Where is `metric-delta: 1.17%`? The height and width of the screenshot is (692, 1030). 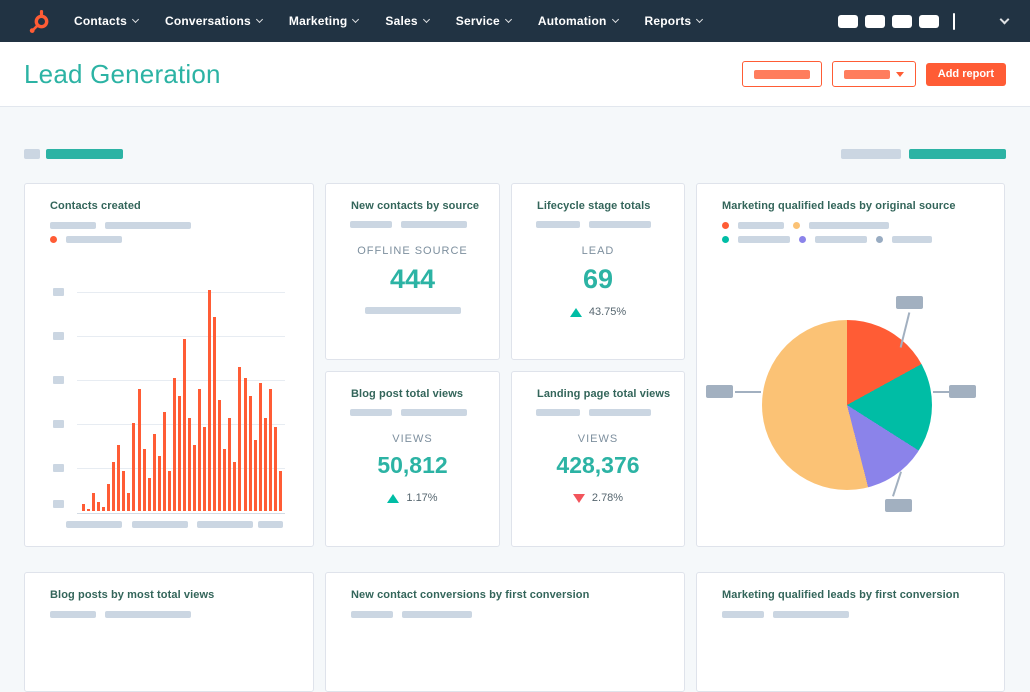
metric-delta: 1.17% is located at coordinates (412, 498).